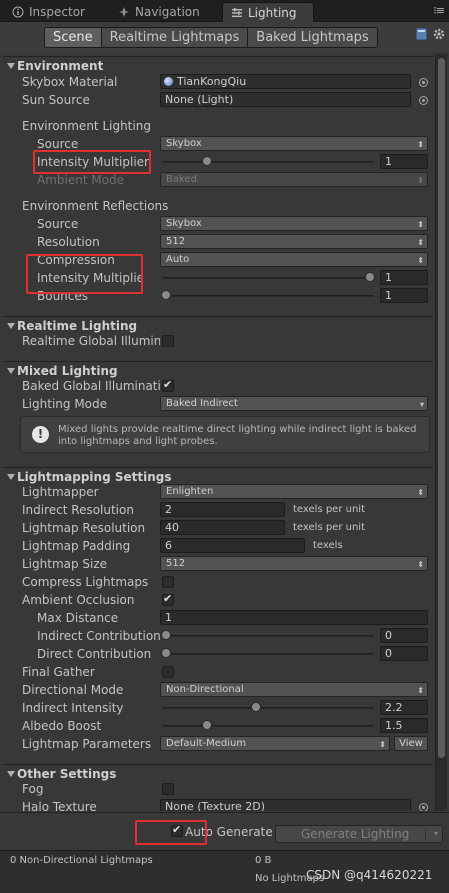  Describe the element at coordinates (294, 491) in the screenshot. I see `lightmapper-dropdown: Enlighten ⬍` at that location.